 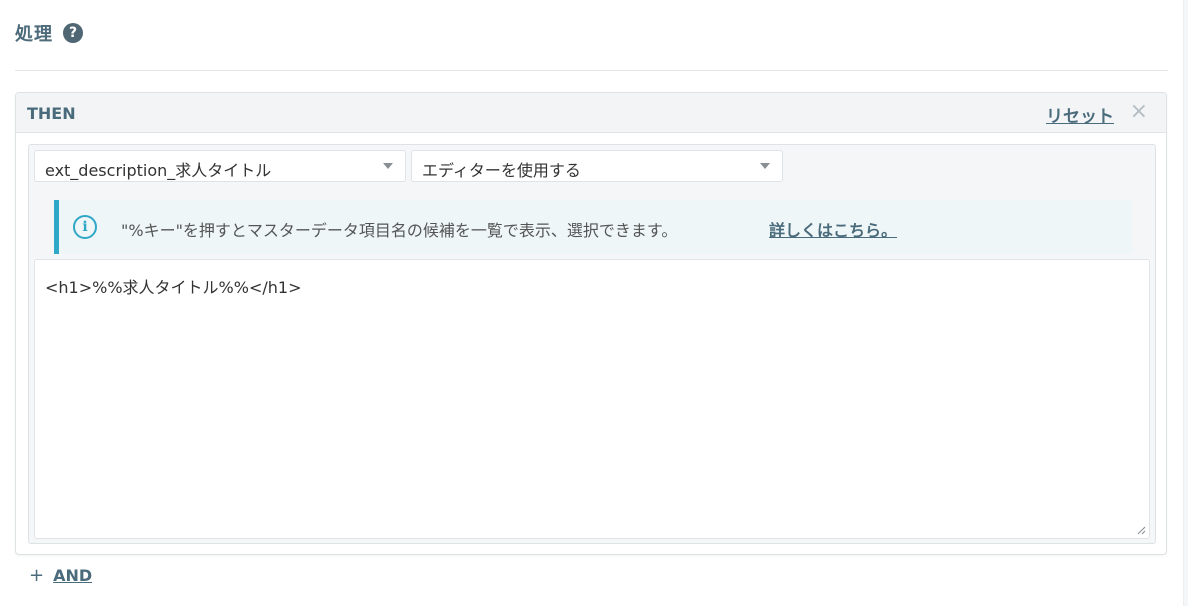 I want to click on mode-select: エディターを使用する, so click(x=597, y=166).